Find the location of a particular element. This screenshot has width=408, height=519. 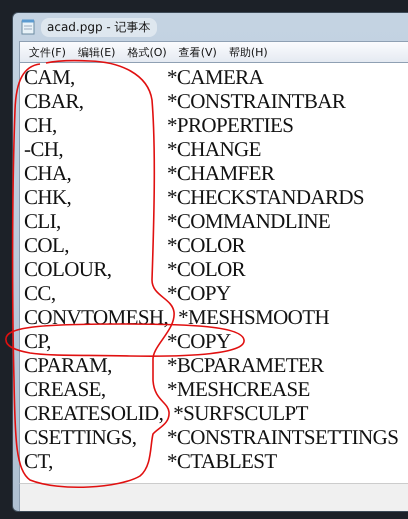

command-alias: CHA, is located at coordinates (48, 173).